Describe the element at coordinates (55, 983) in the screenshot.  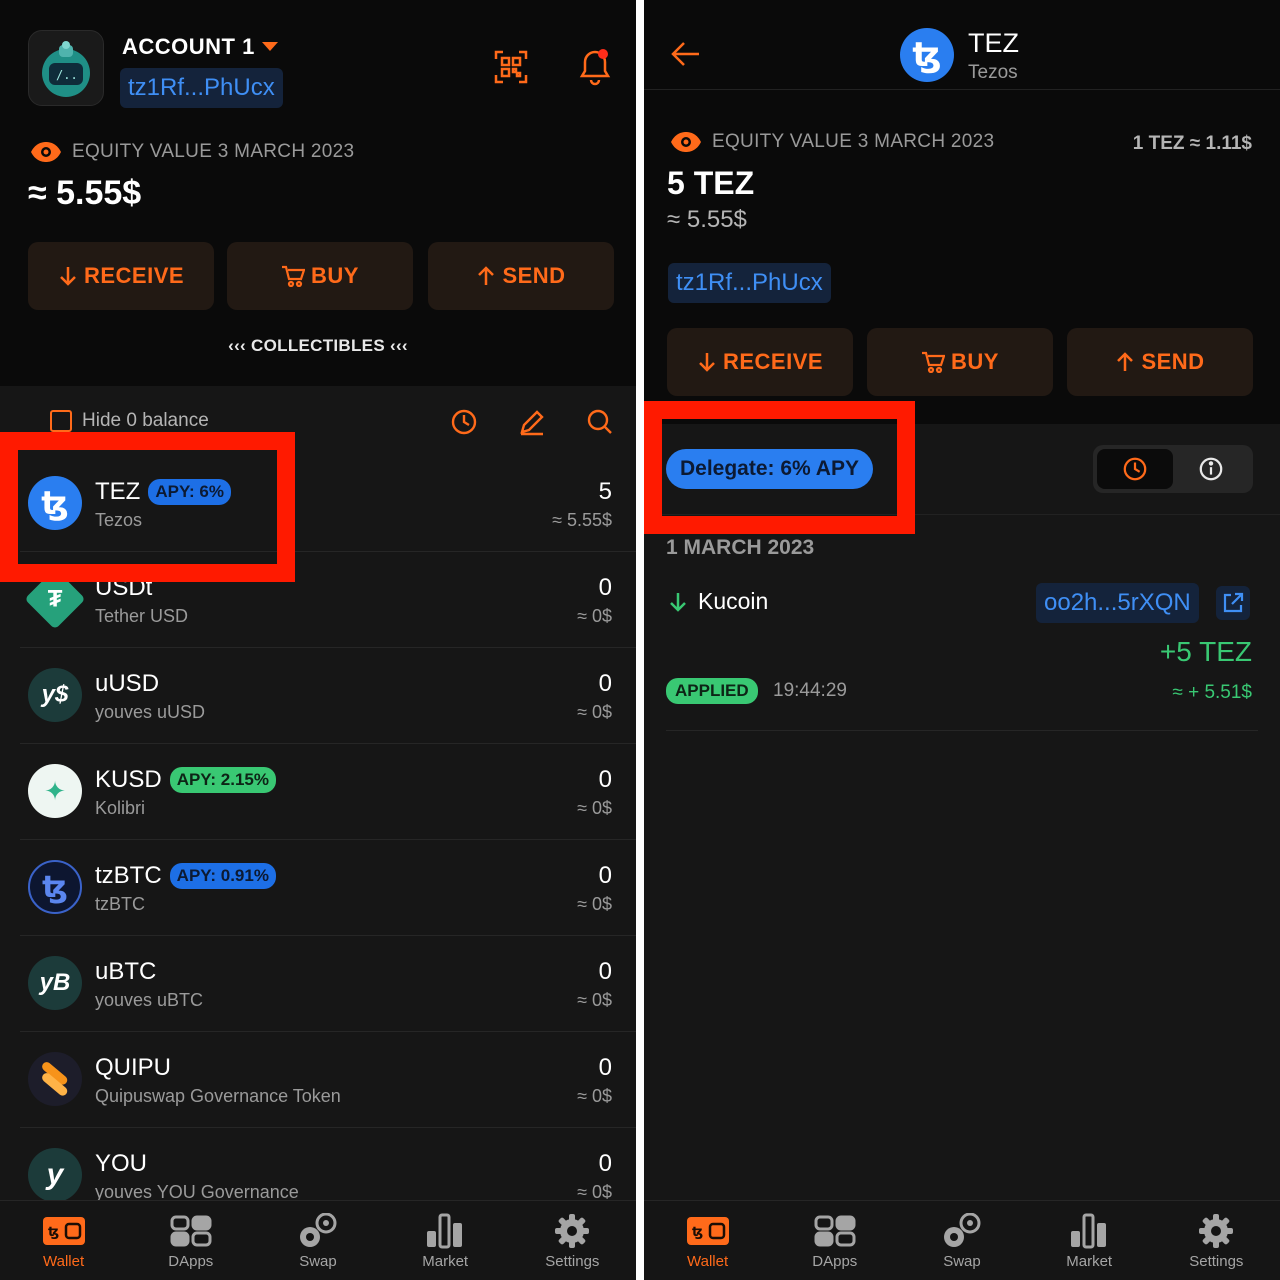
I see `youves-ubtc-icon: yB` at that location.